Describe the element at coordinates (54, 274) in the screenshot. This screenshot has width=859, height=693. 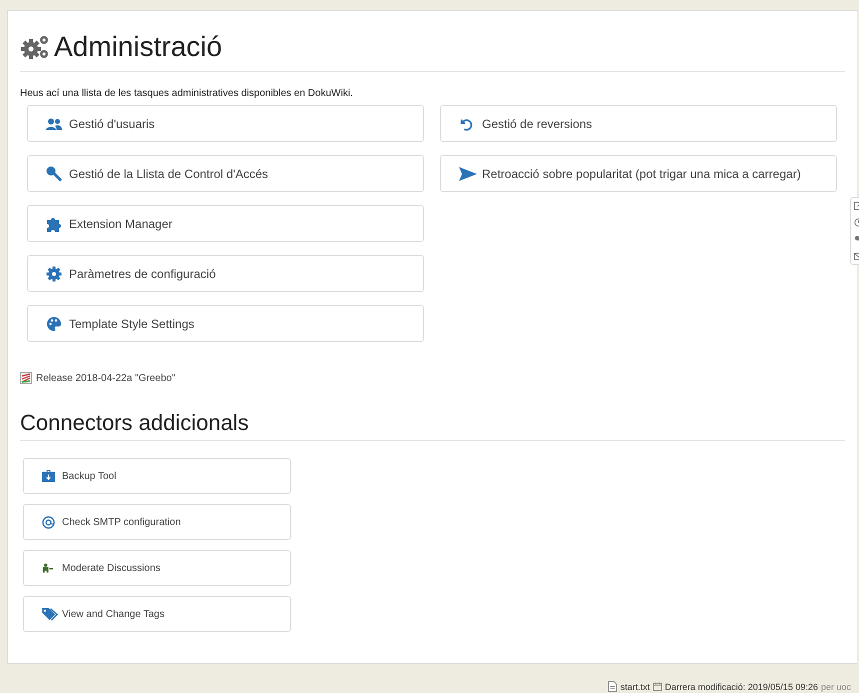
I see `gear-icon` at that location.